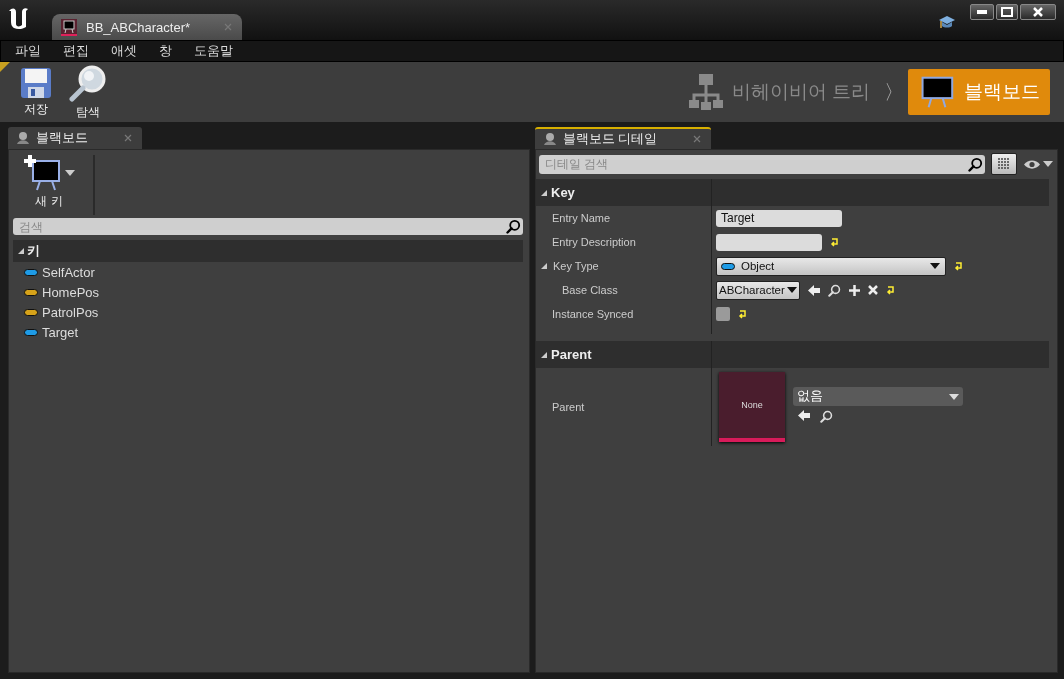 The width and height of the screenshot is (1064, 679). What do you see at coordinates (723, 314) in the screenshot?
I see `checkbox` at bounding box center [723, 314].